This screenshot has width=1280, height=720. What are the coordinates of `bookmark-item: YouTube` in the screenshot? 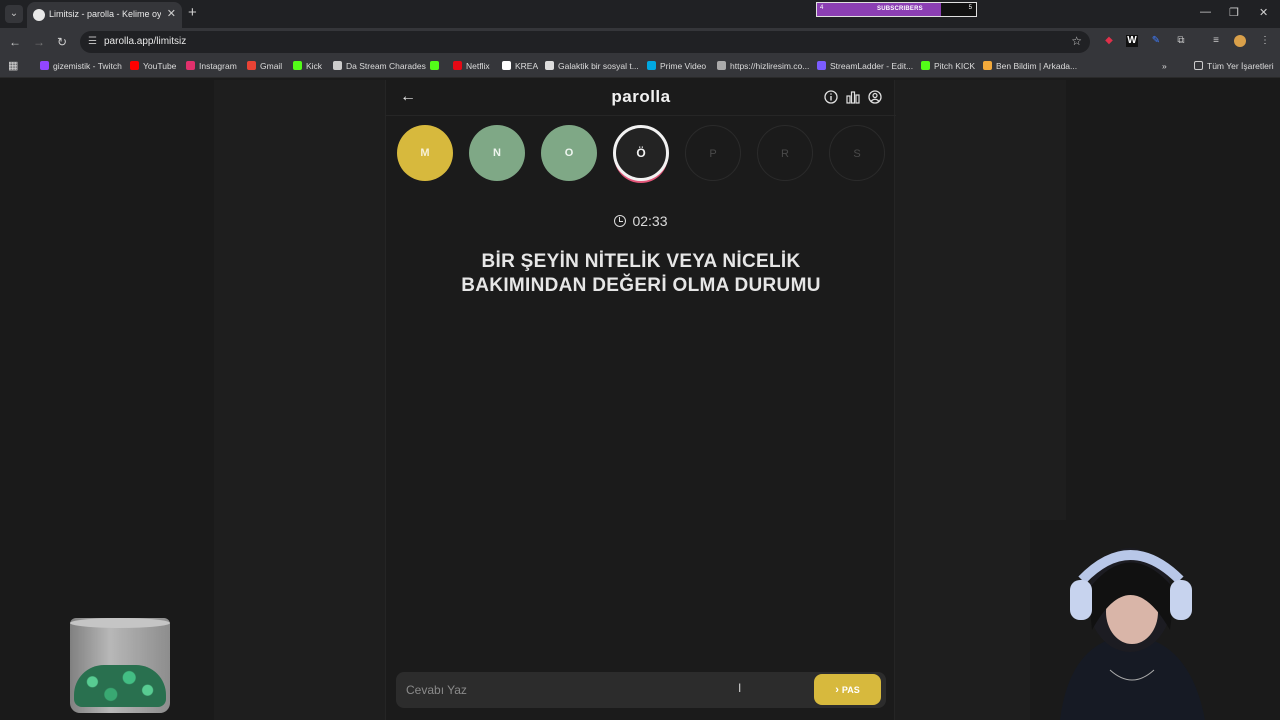 It's located at (153, 66).